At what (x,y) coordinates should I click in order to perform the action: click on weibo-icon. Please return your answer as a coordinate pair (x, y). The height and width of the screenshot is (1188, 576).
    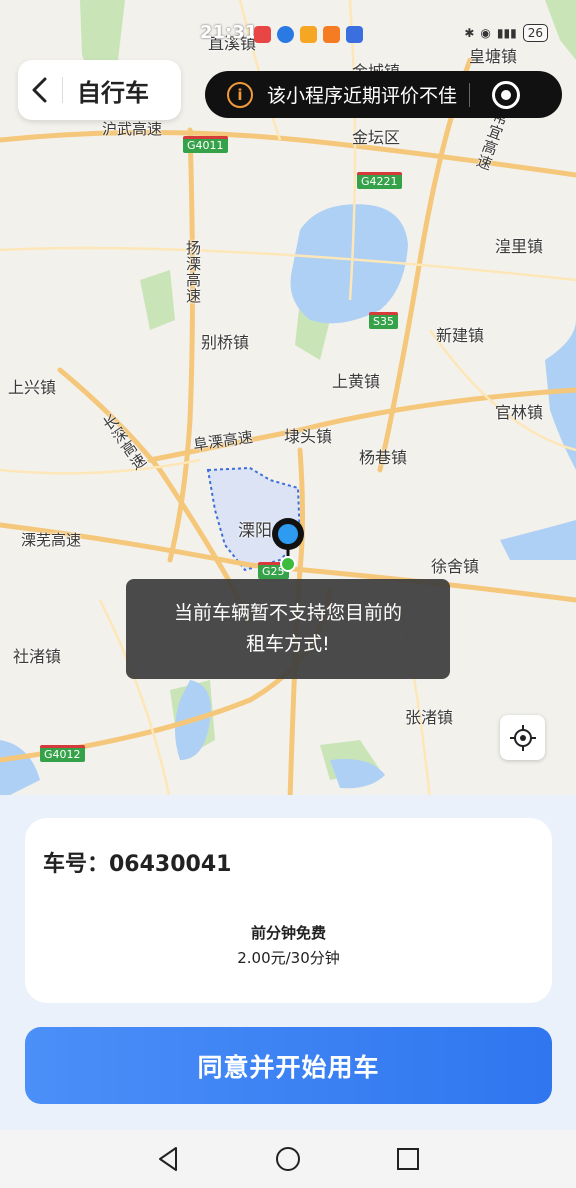
    Looking at the image, I should click on (262, 34).